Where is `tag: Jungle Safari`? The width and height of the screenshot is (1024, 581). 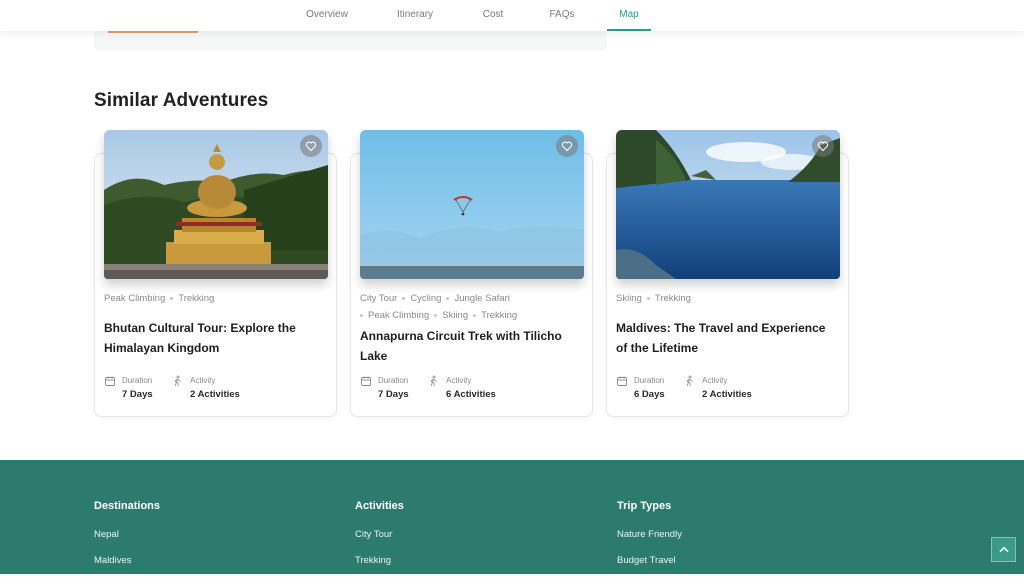
tag: Jungle Safari is located at coordinates (482, 298).